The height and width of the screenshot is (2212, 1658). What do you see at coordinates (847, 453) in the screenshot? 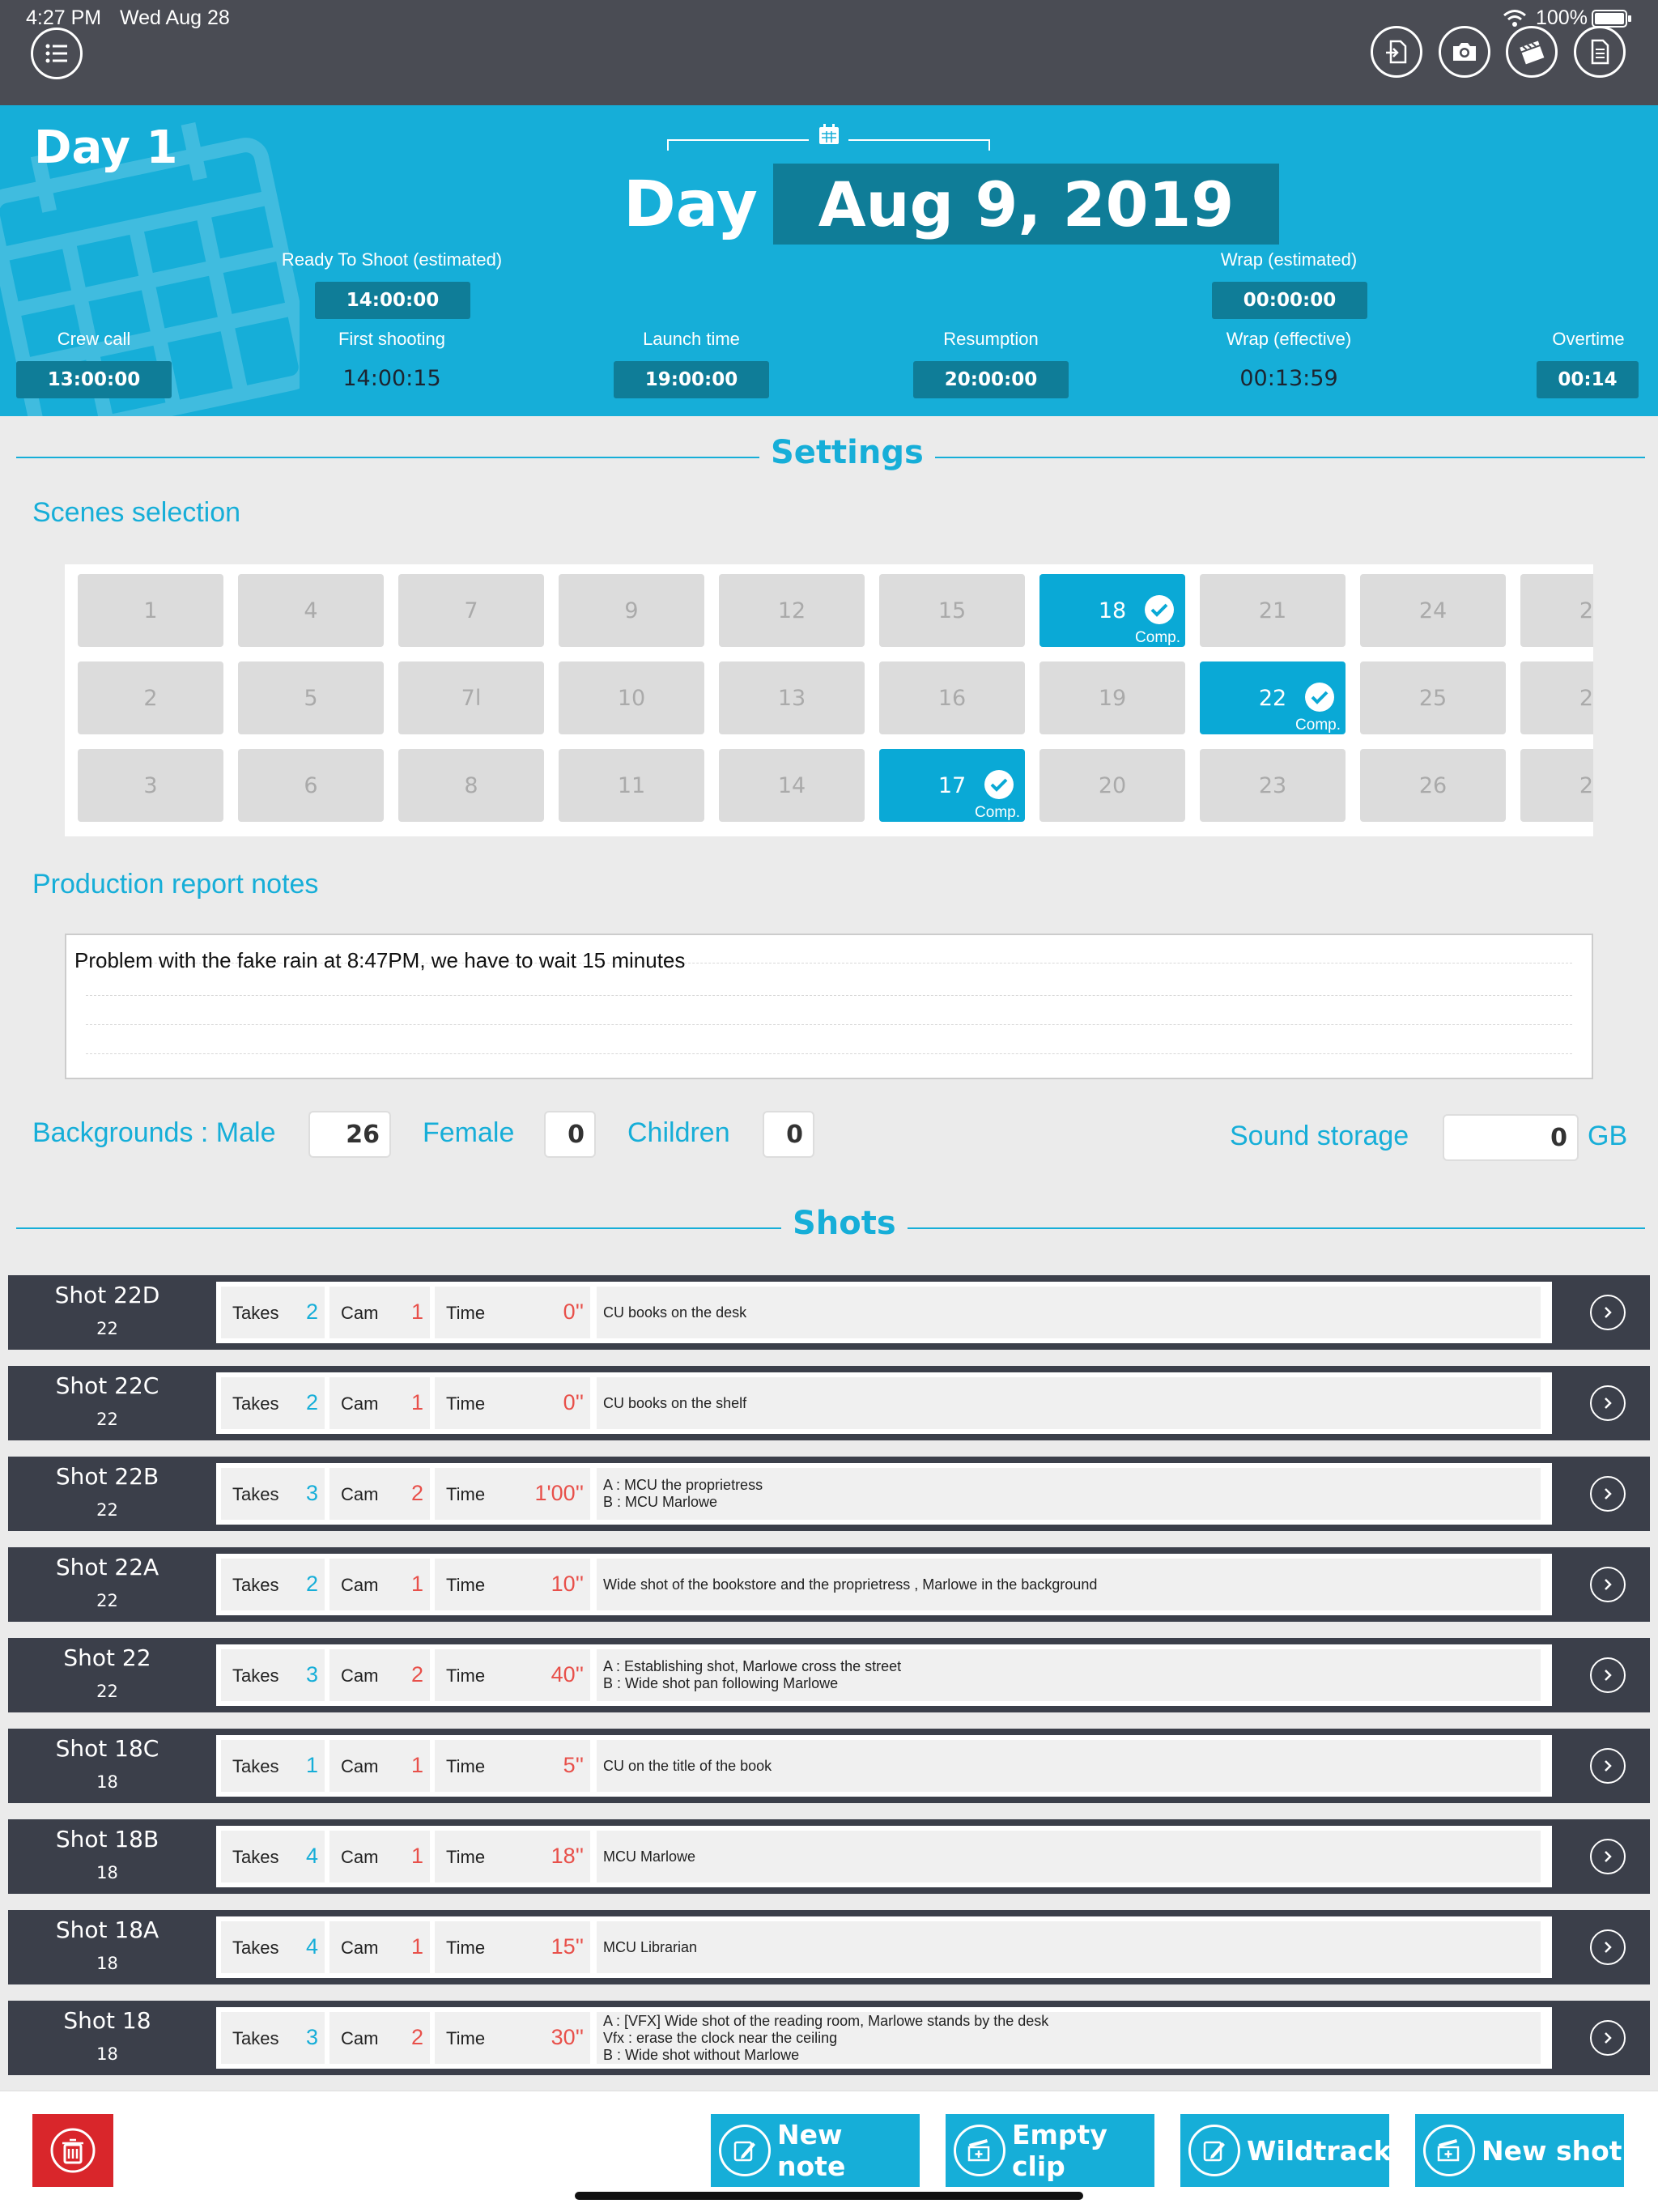
I see `settings-title: Settings` at bounding box center [847, 453].